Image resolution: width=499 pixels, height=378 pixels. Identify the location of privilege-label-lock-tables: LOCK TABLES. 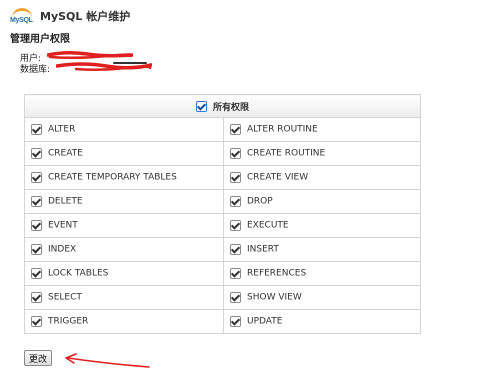
(78, 273).